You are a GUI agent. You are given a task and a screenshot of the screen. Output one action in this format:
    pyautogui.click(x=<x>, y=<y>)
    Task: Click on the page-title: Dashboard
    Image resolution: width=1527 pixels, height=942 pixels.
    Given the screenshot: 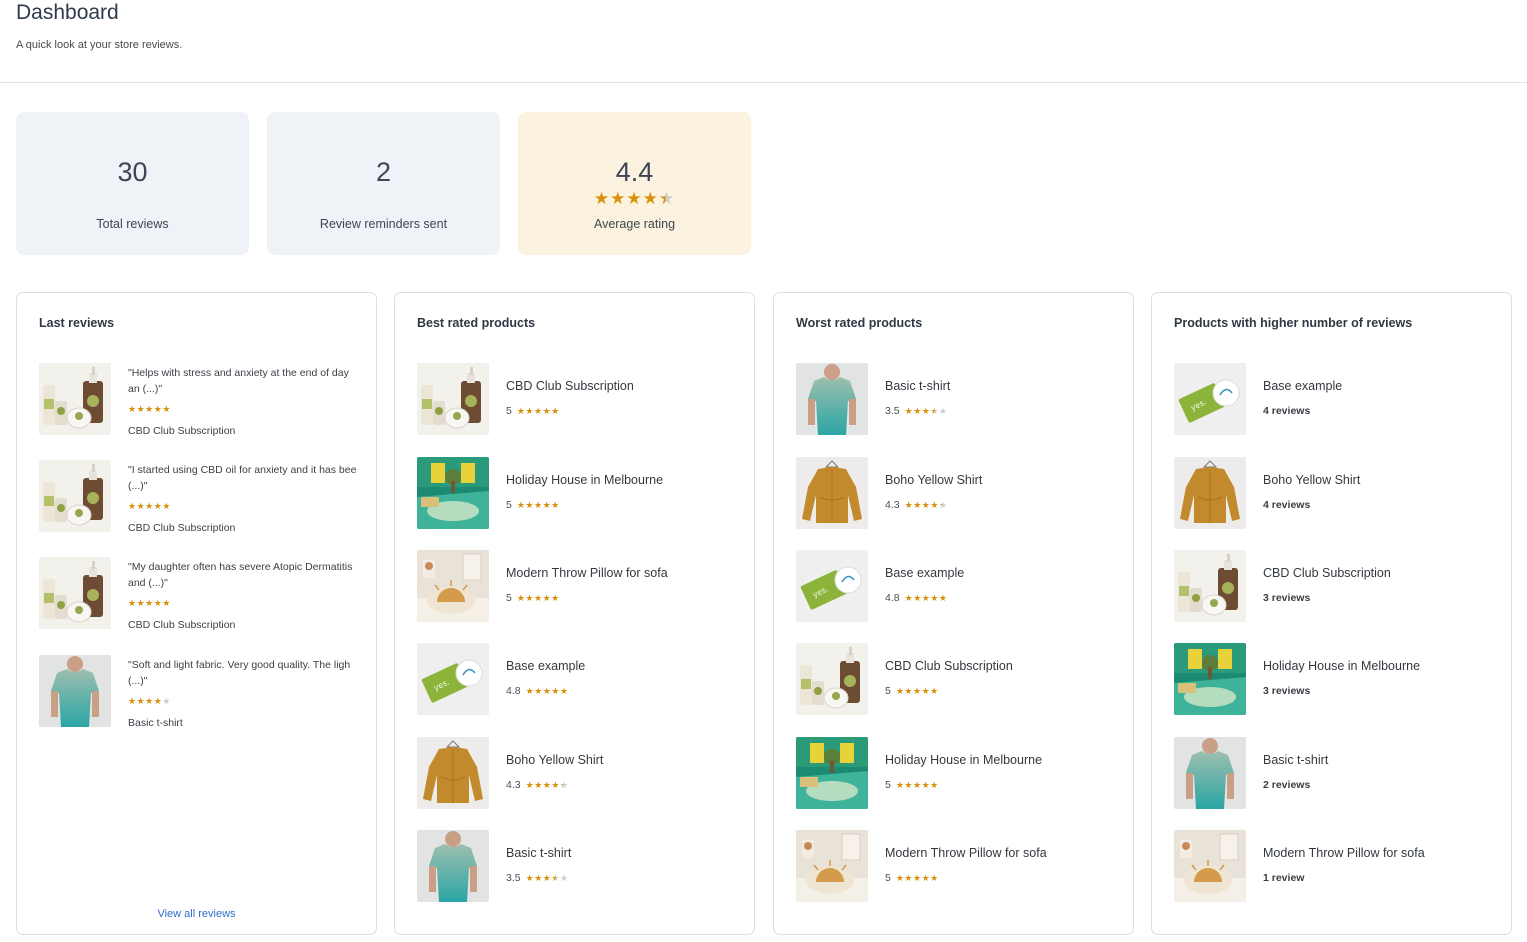 What is the action you would take?
    pyautogui.click(x=67, y=12)
    